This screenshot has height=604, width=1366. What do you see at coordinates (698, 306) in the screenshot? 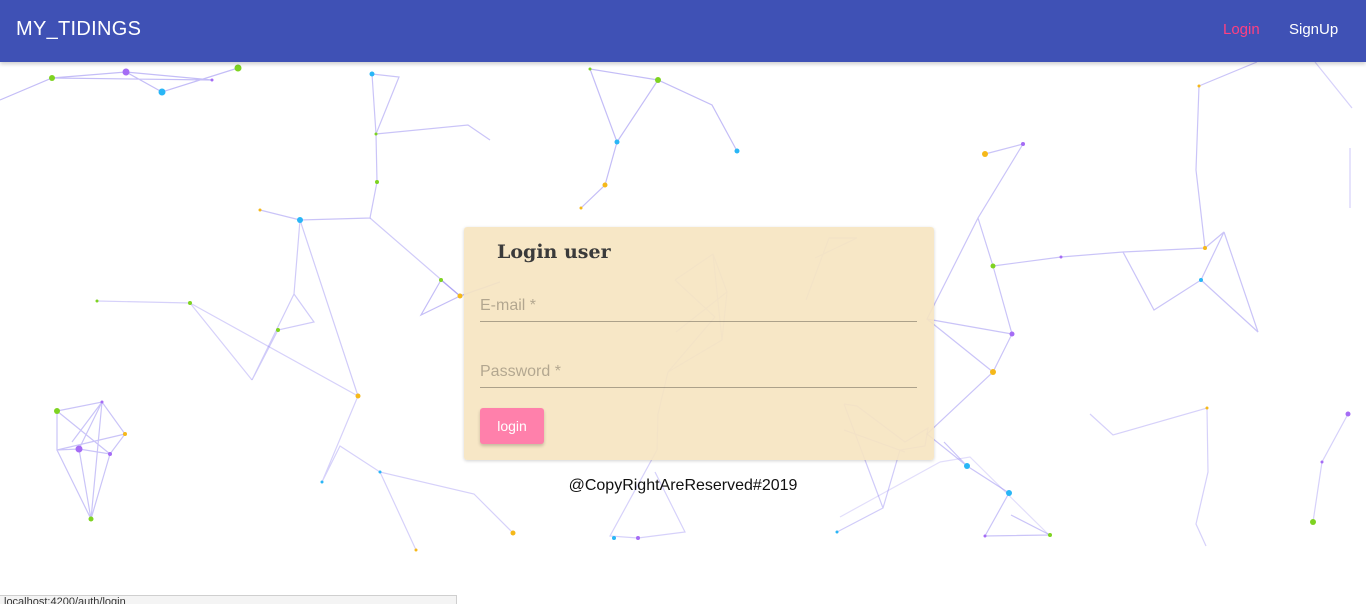
I see `email-field` at bounding box center [698, 306].